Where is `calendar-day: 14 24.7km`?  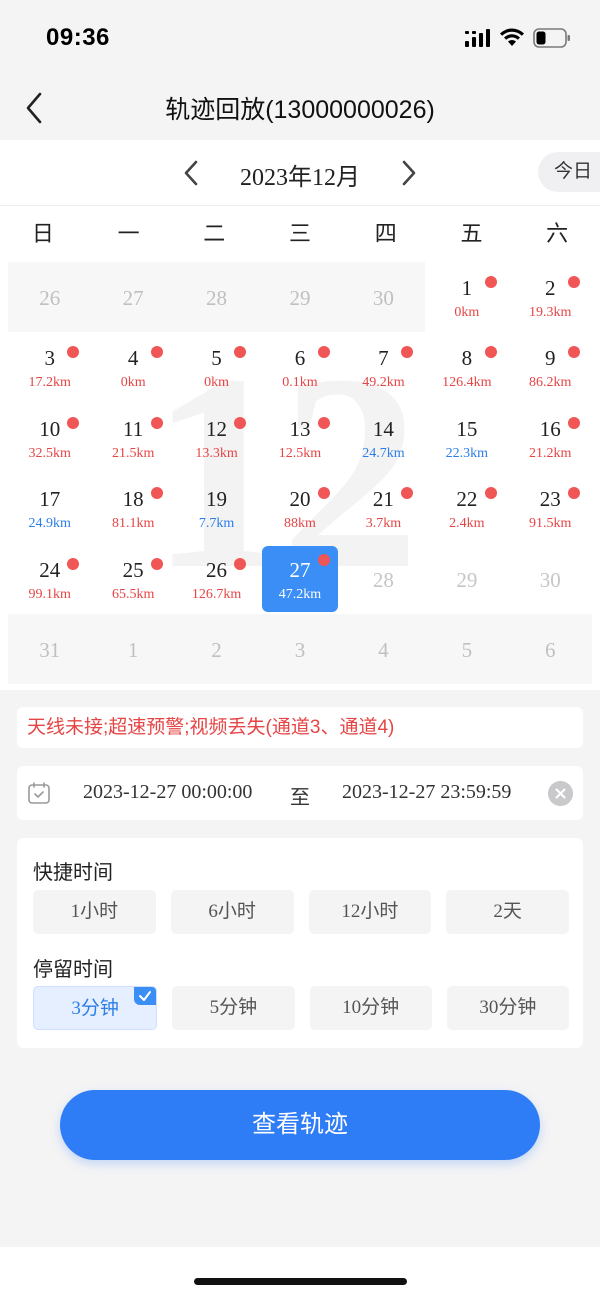
calendar-day: 14 24.7km is located at coordinates (383, 438).